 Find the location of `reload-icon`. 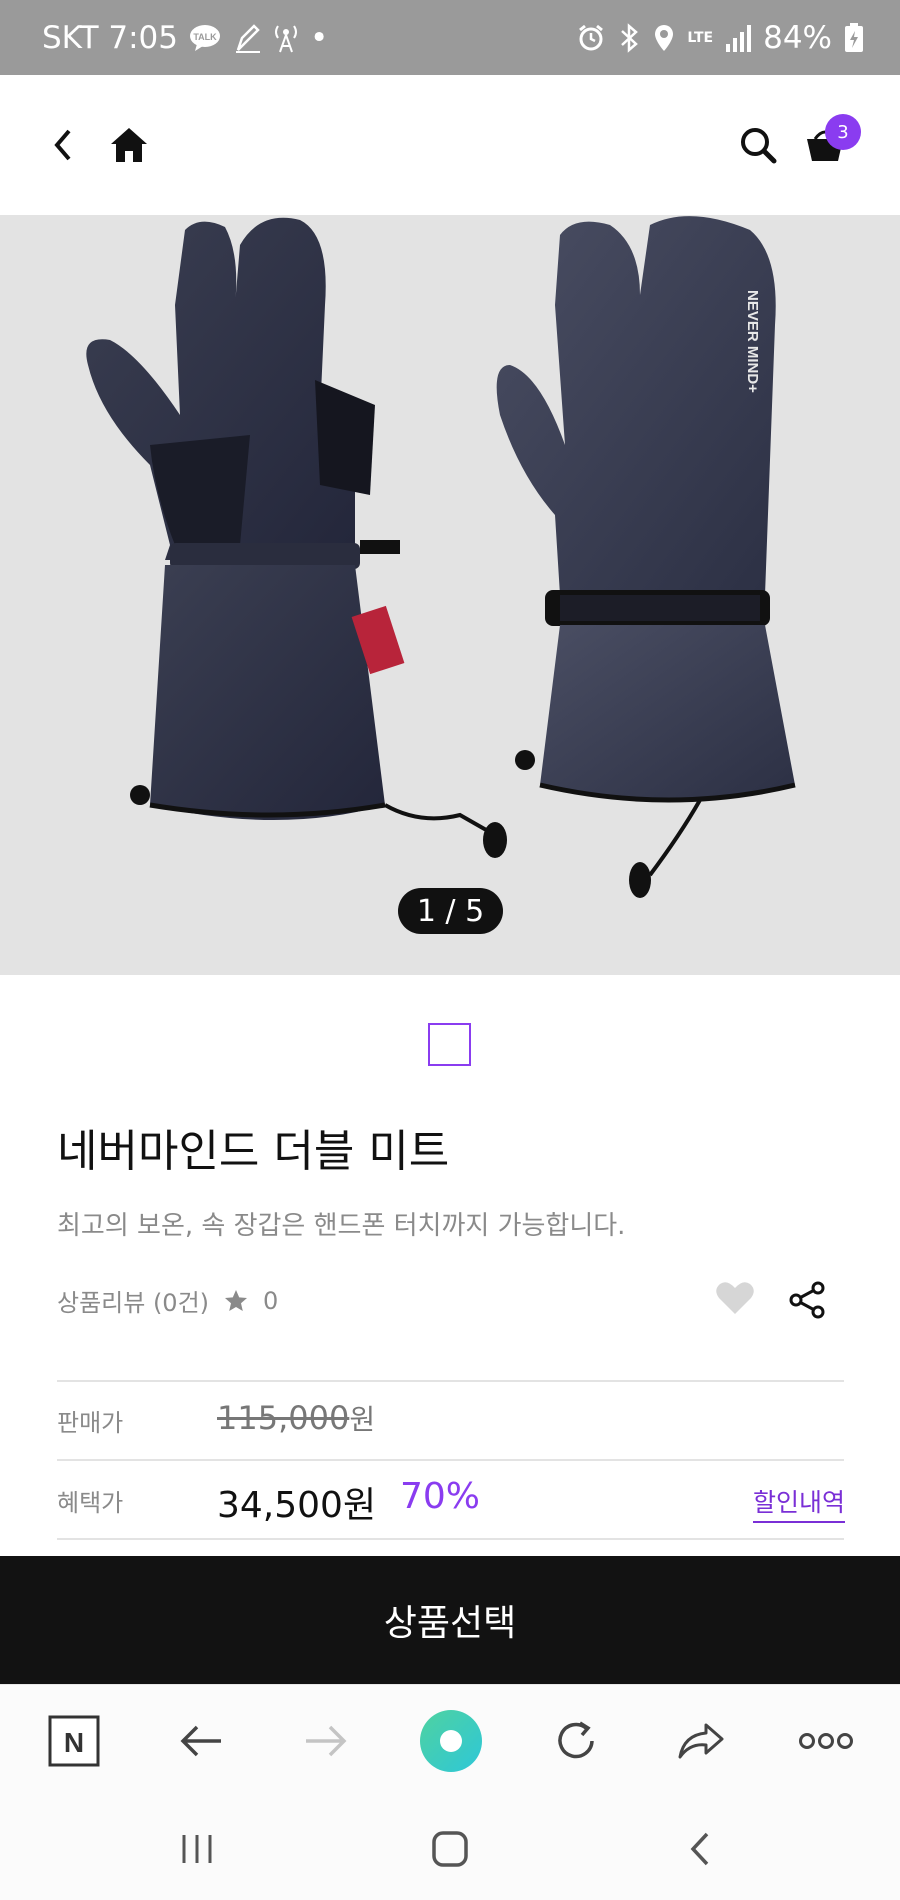

reload-icon is located at coordinates (576, 1740).